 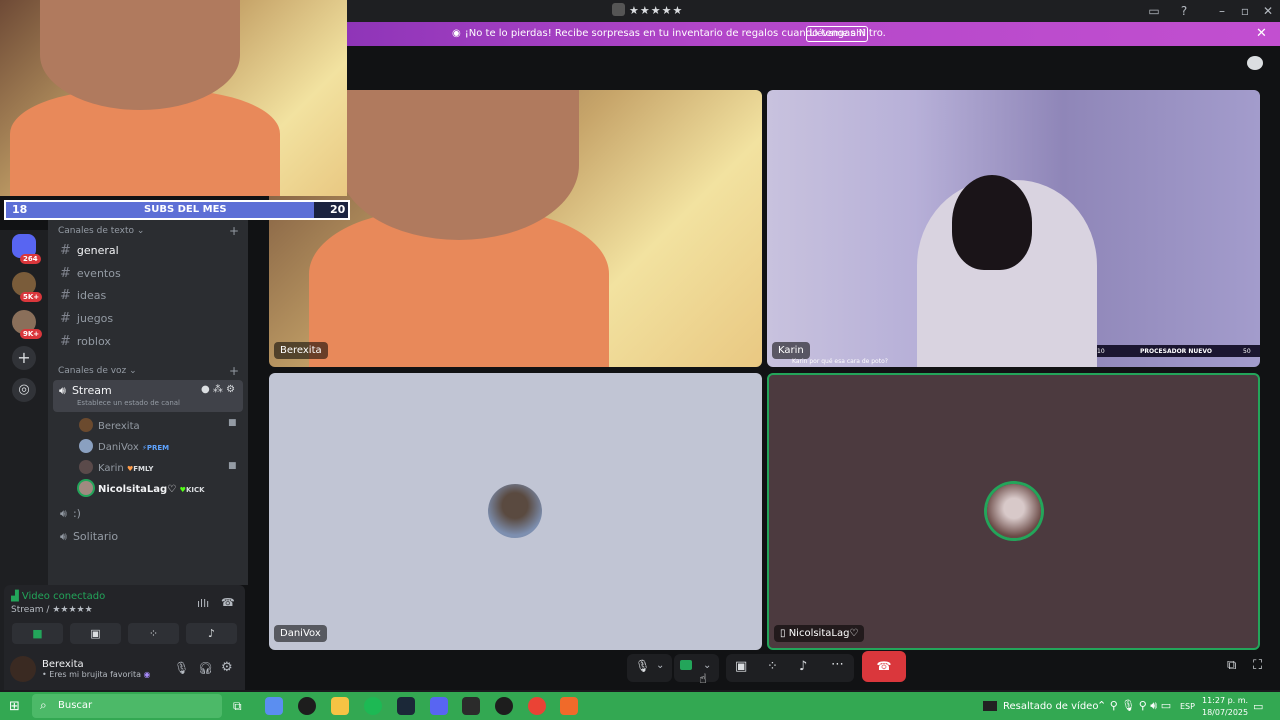 What do you see at coordinates (1255, 63) in the screenshot?
I see `chat-icon` at bounding box center [1255, 63].